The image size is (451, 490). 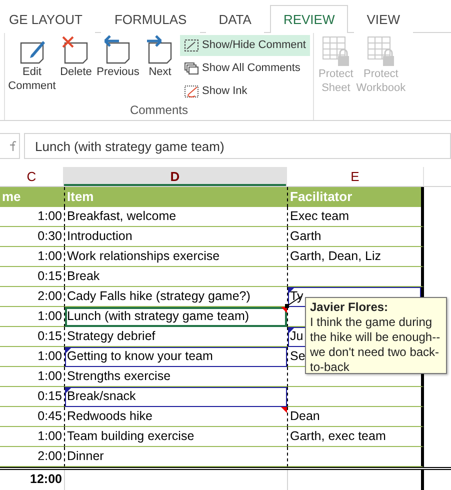 What do you see at coordinates (355, 197) in the screenshot?
I see `header-cell: Facilitator` at bounding box center [355, 197].